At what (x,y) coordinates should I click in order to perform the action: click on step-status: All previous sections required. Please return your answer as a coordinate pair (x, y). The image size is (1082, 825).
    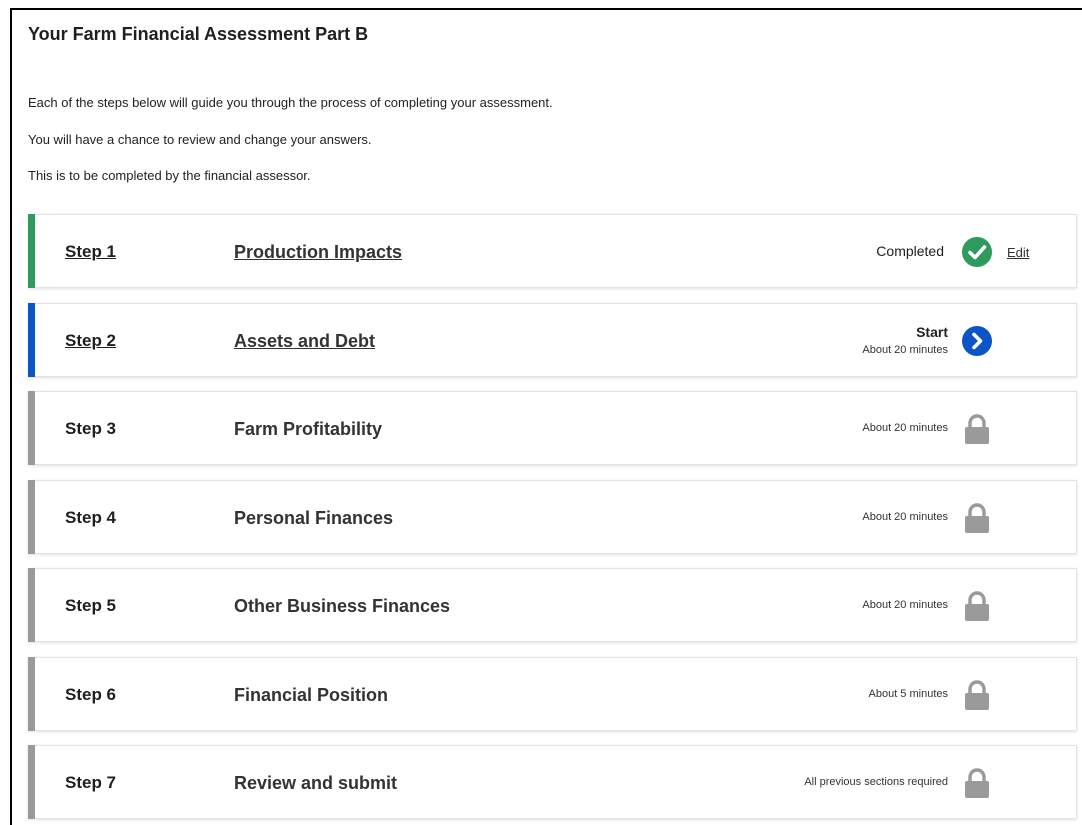
    Looking at the image, I should click on (876, 782).